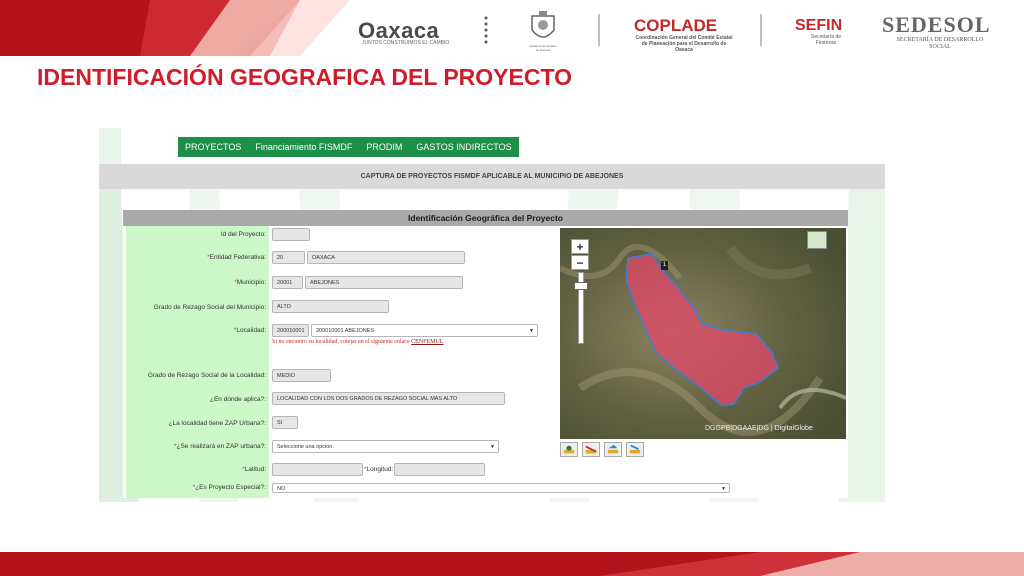  Describe the element at coordinates (485, 218) in the screenshot. I see `card-header: Identificación Geográfica del Proyecto` at that location.